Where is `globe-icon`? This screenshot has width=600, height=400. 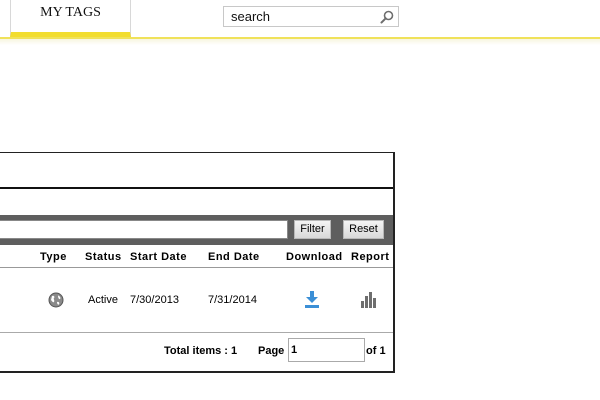
globe-icon is located at coordinates (56, 300).